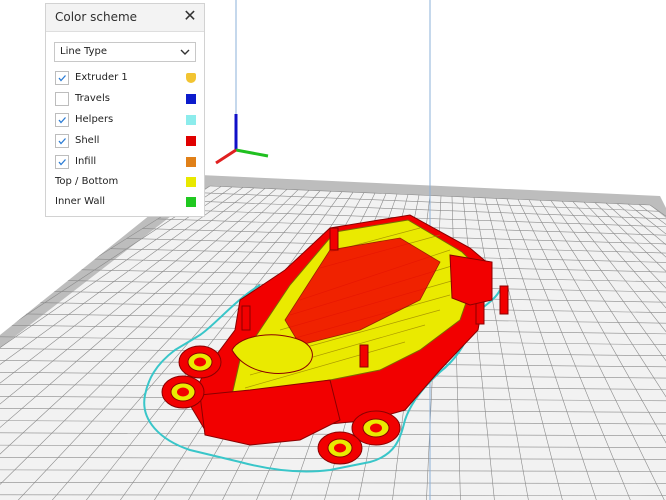 The height and width of the screenshot is (500, 666). Describe the element at coordinates (125, 142) in the screenshot. I see `legend-row: Shell` at that location.